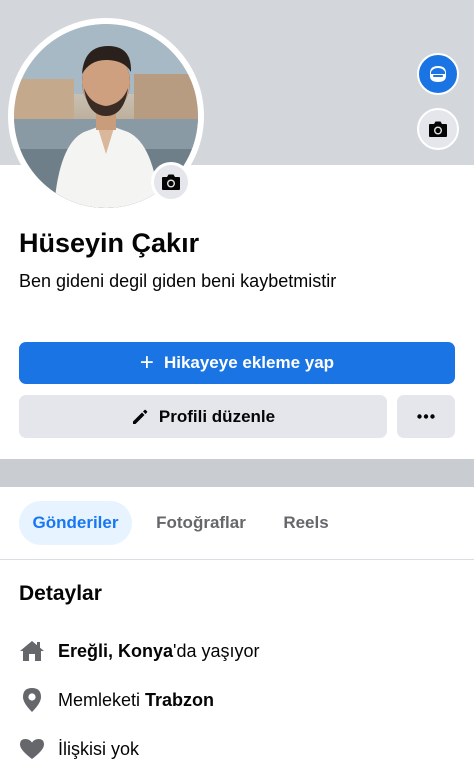  What do you see at coordinates (178, 281) in the screenshot?
I see `profile-bio: Ben gideni degil giden beni kaybetmistir` at bounding box center [178, 281].